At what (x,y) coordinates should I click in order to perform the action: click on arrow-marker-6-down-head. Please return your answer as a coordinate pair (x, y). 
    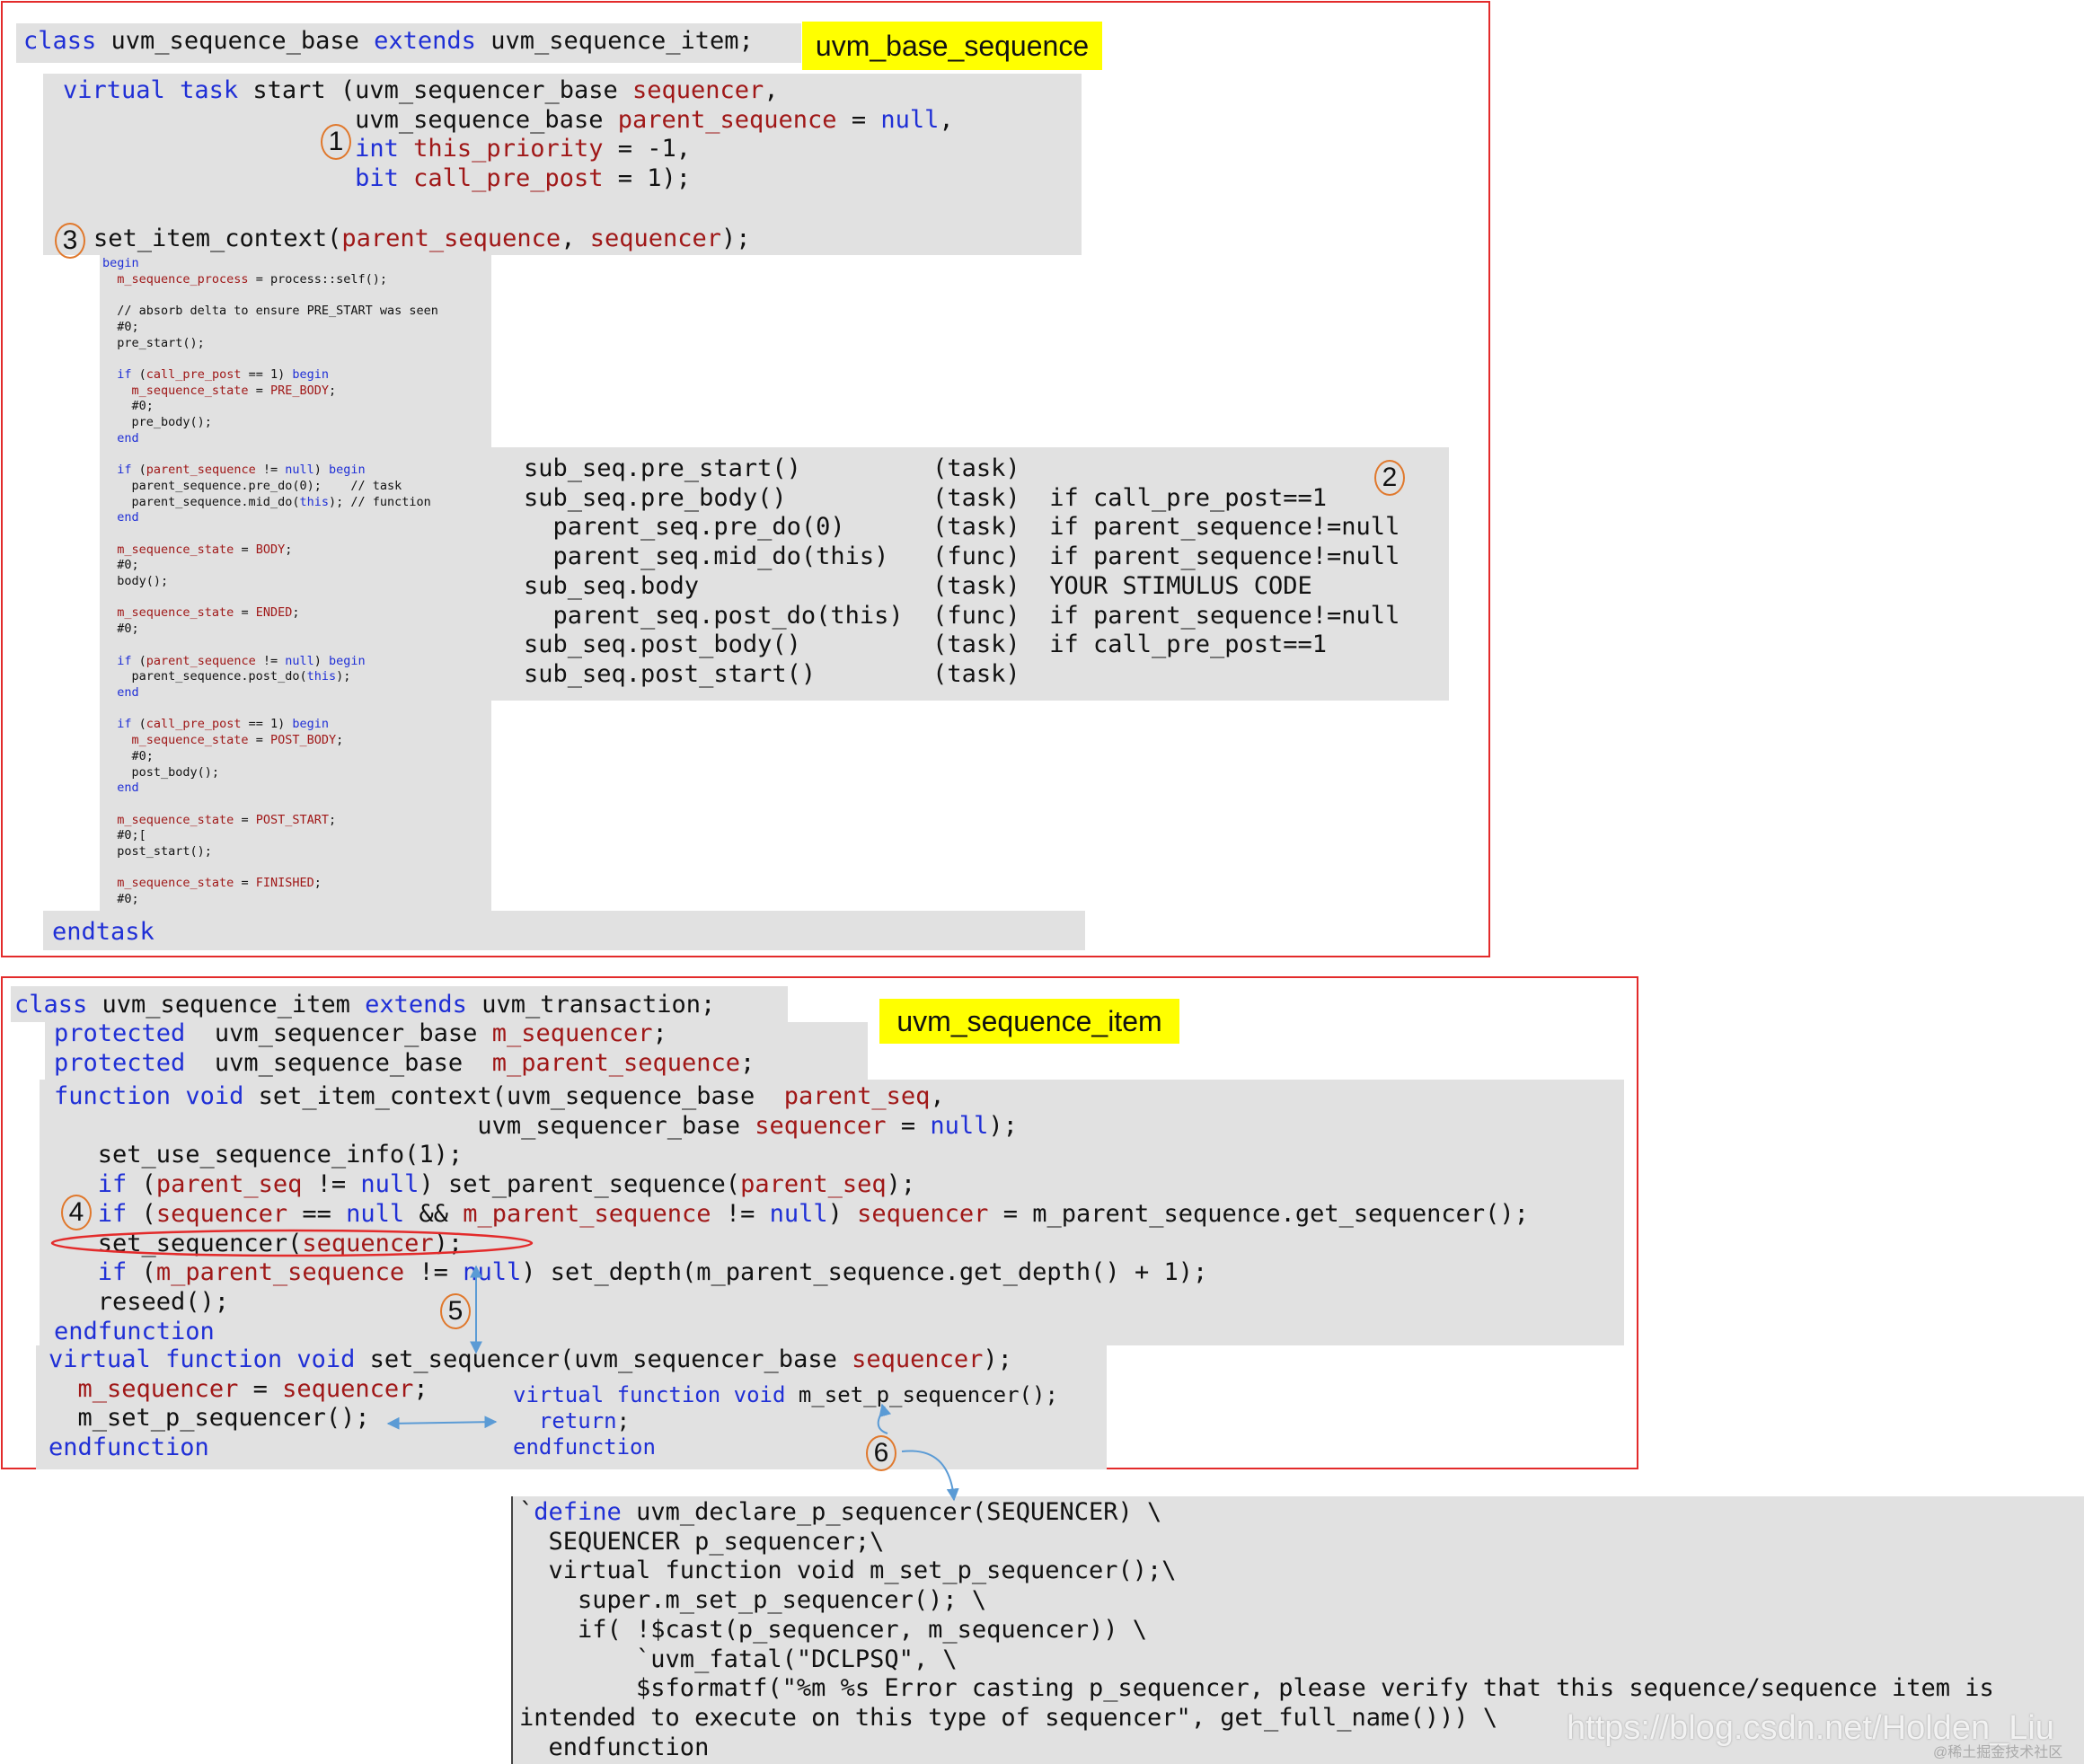
    Looking at the image, I should click on (952, 1494).